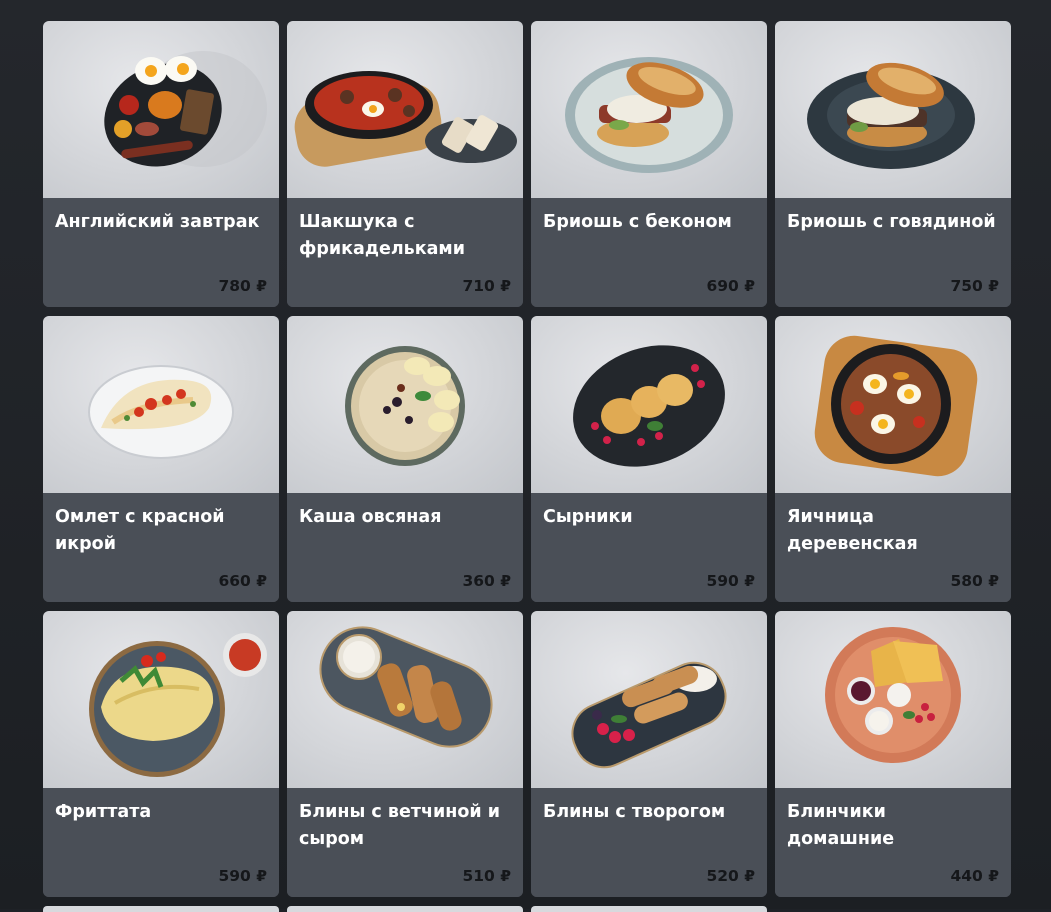 The image size is (1051, 912). I want to click on dish-name: Блинчики домашние, so click(841, 825).